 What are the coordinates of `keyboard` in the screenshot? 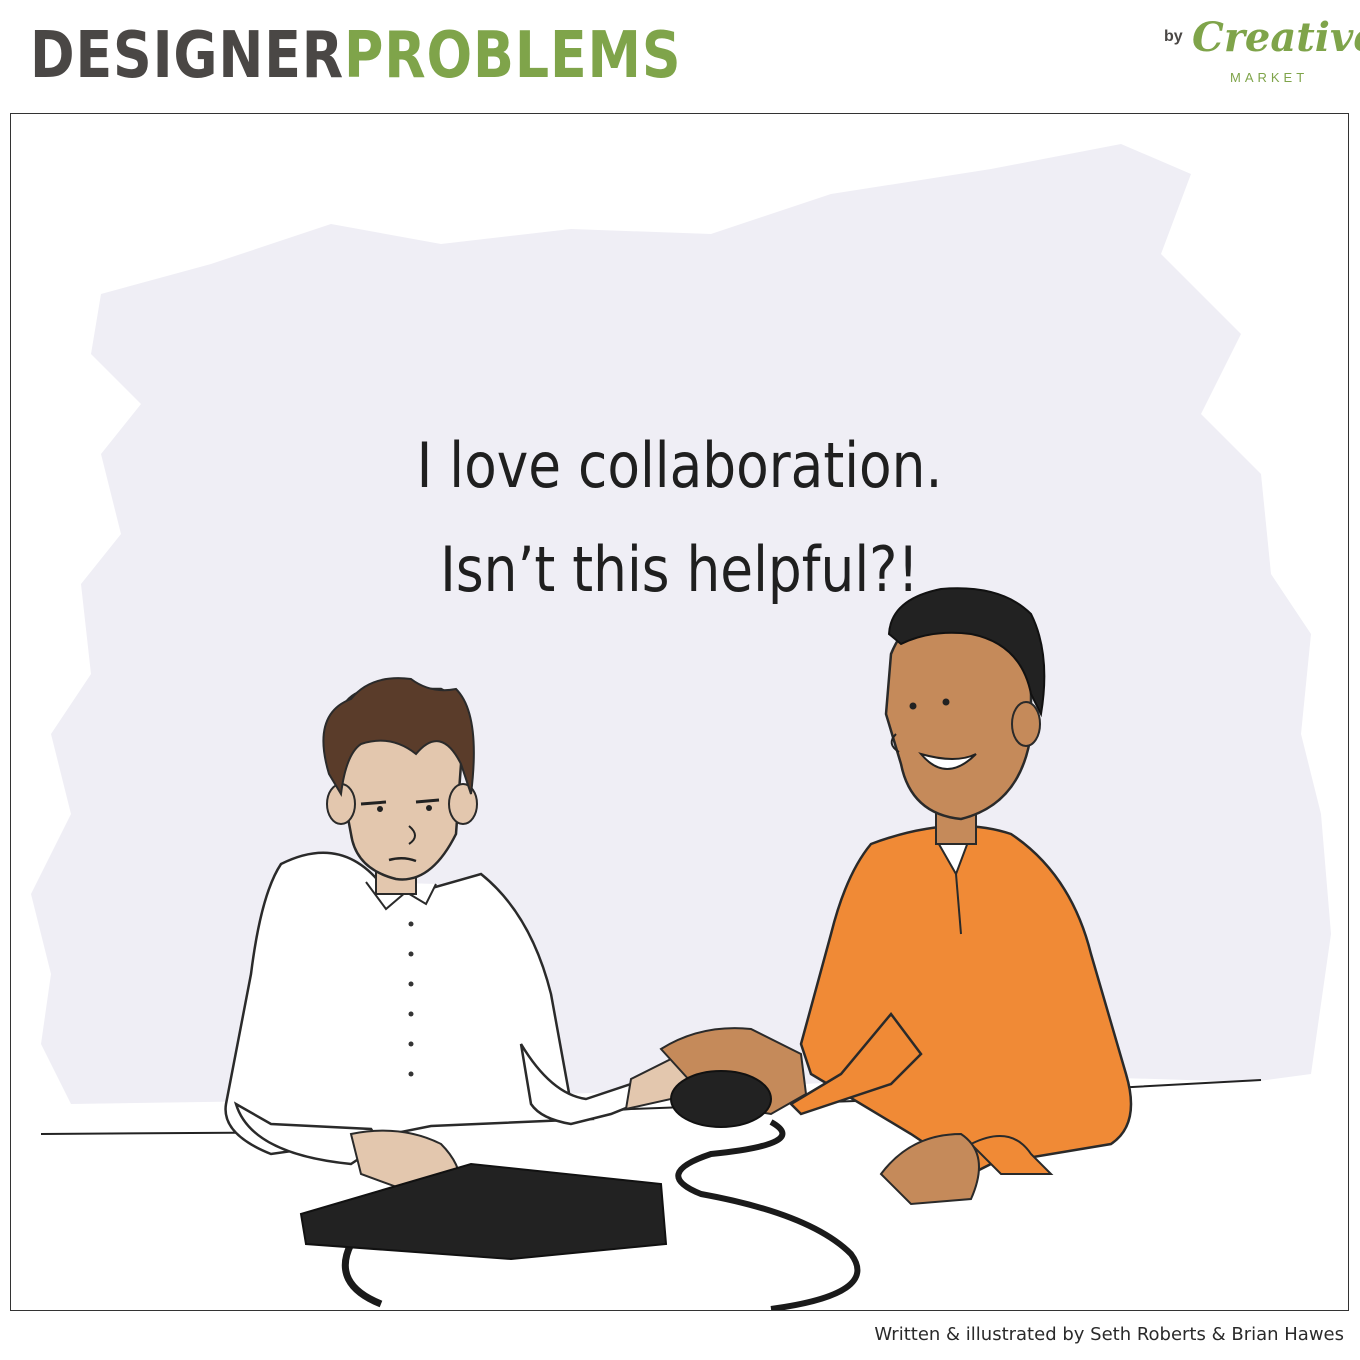 It's located at (483, 1211).